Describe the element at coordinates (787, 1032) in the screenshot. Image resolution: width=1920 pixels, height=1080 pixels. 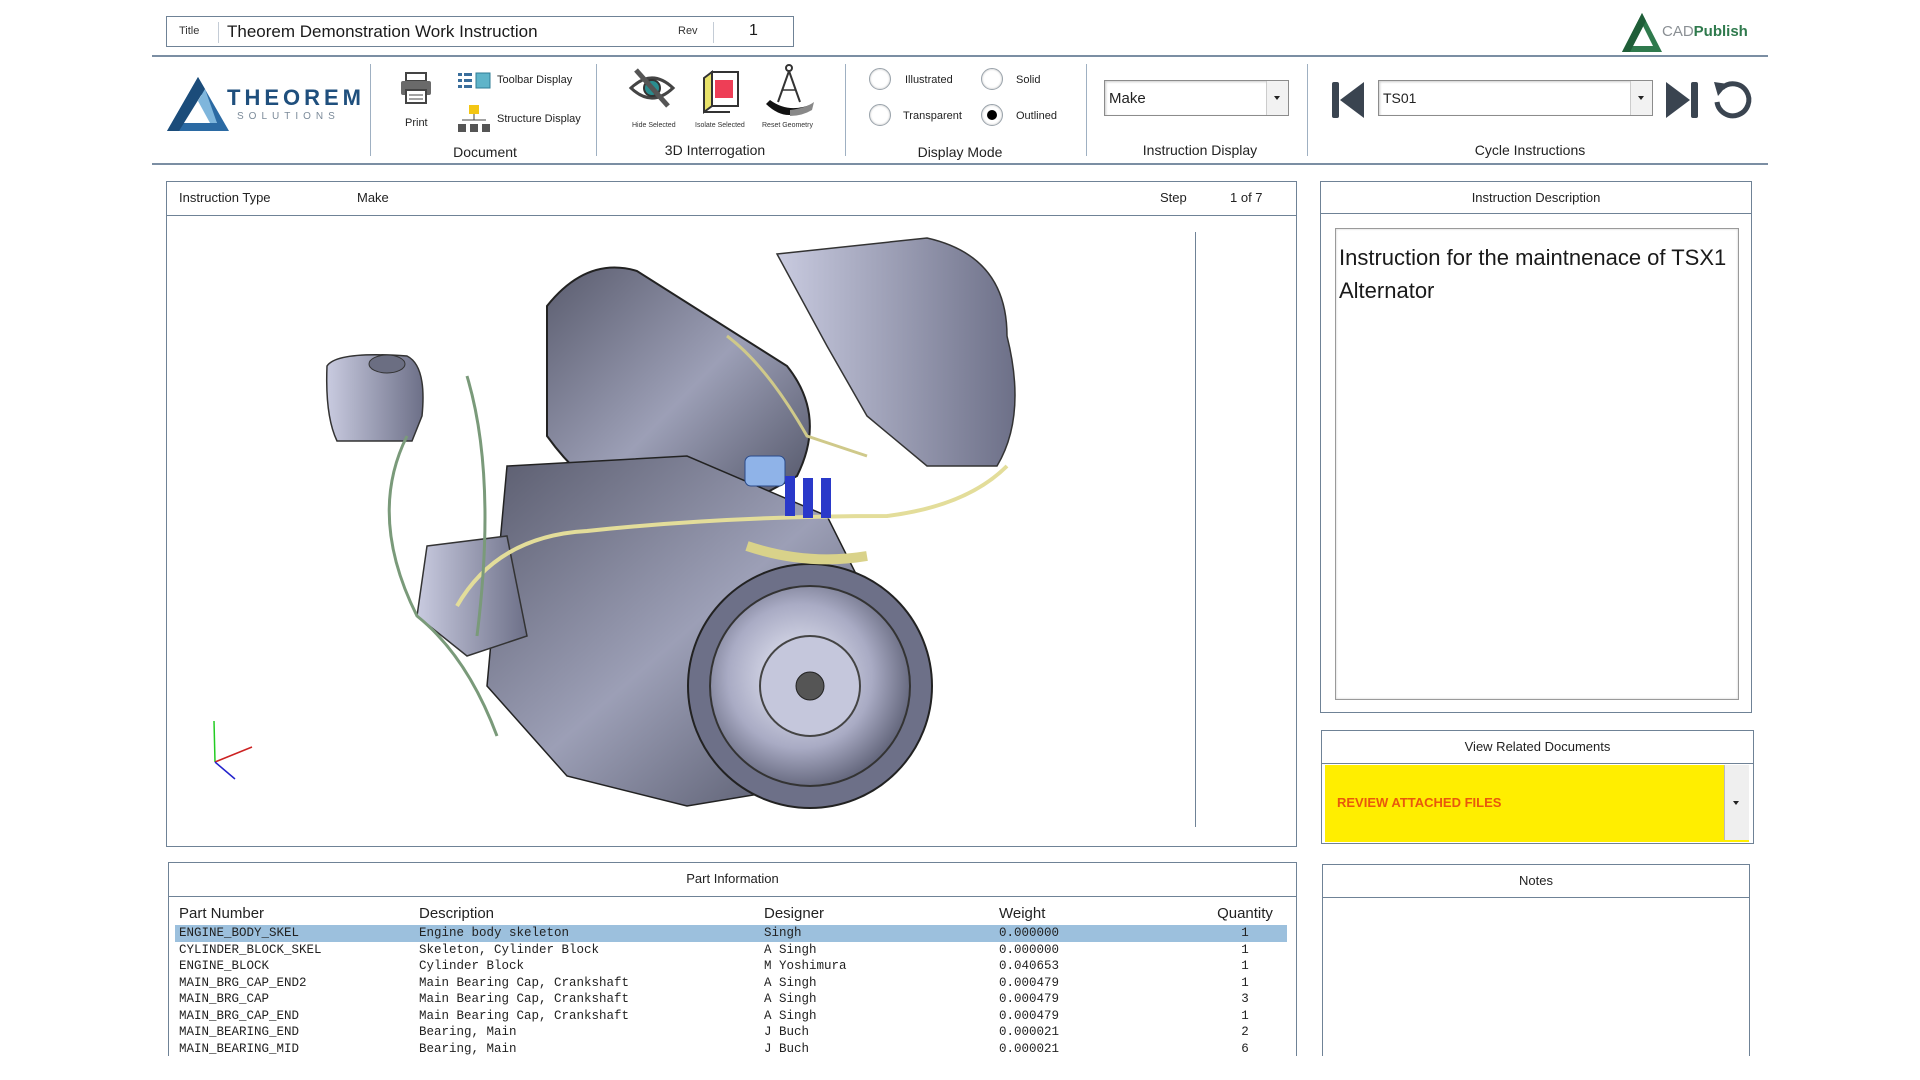
I see `cell-designer: J Buch` at that location.